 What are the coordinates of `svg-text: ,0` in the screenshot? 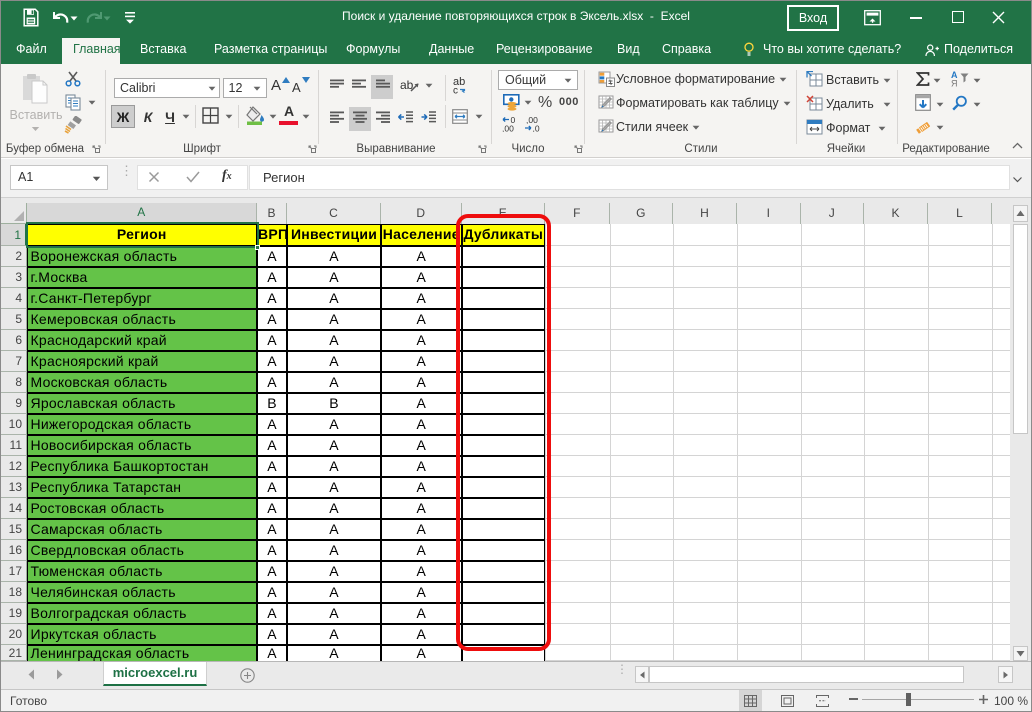 It's located at (536, 128).